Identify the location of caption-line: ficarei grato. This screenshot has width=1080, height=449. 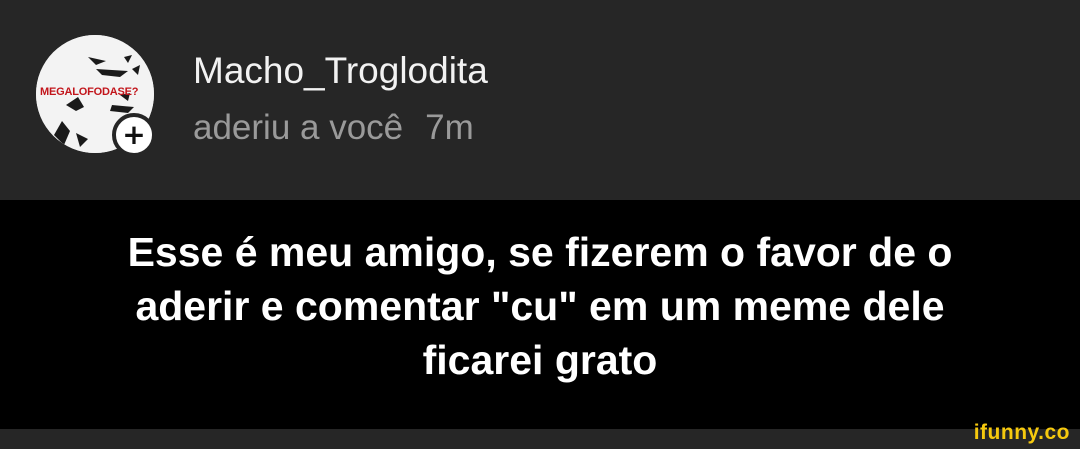
(540, 360).